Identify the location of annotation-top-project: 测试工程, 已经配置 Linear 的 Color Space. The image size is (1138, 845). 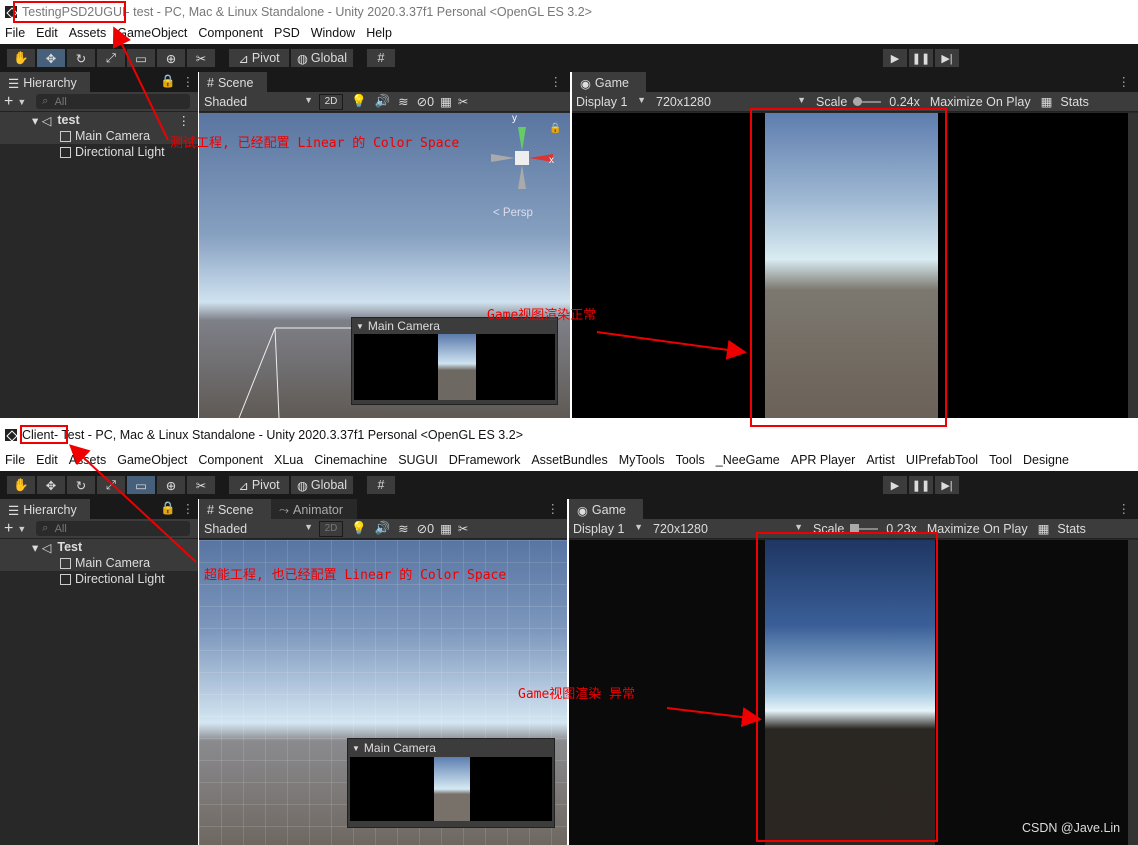
(315, 143).